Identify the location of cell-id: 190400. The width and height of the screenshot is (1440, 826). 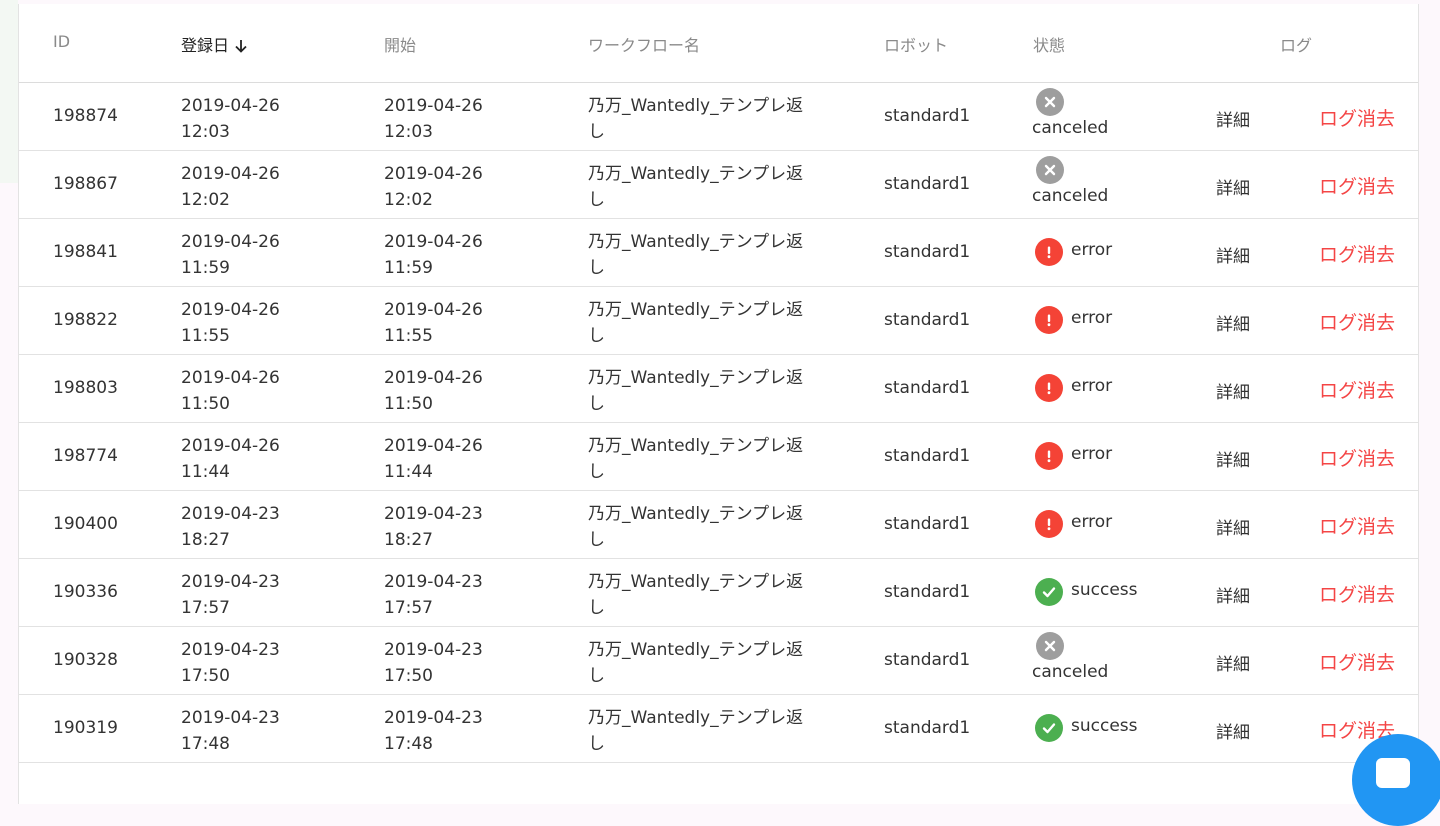
(85, 524).